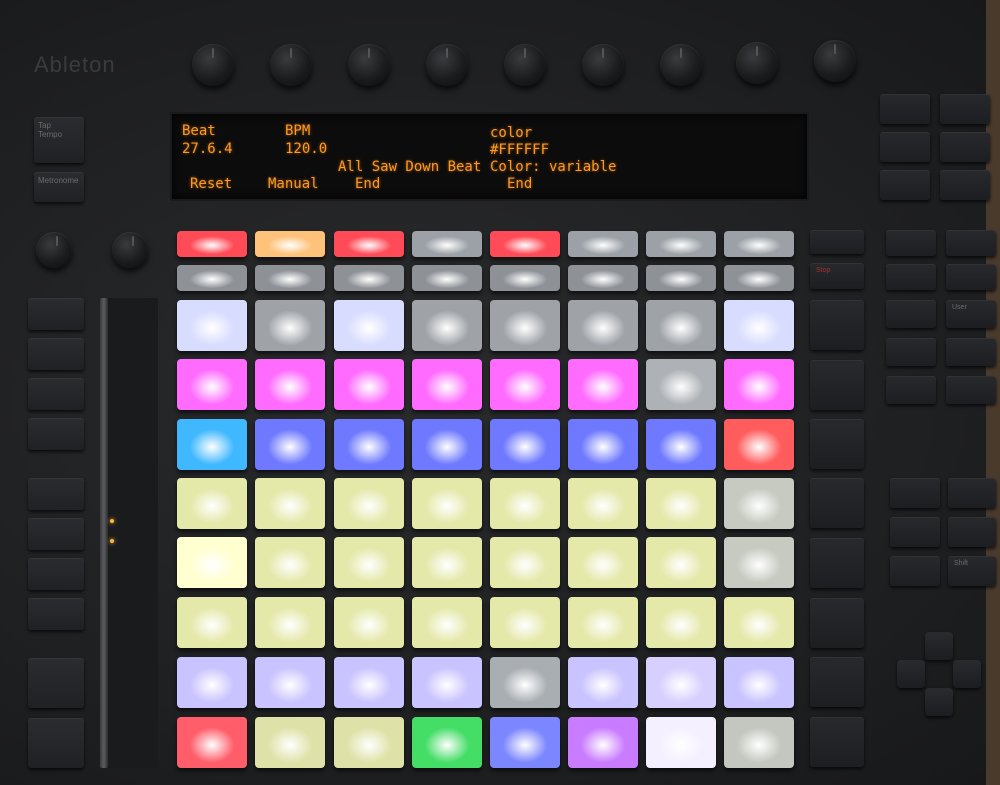  What do you see at coordinates (603, 622) in the screenshot?
I see `pad-r6-c6` at bounding box center [603, 622].